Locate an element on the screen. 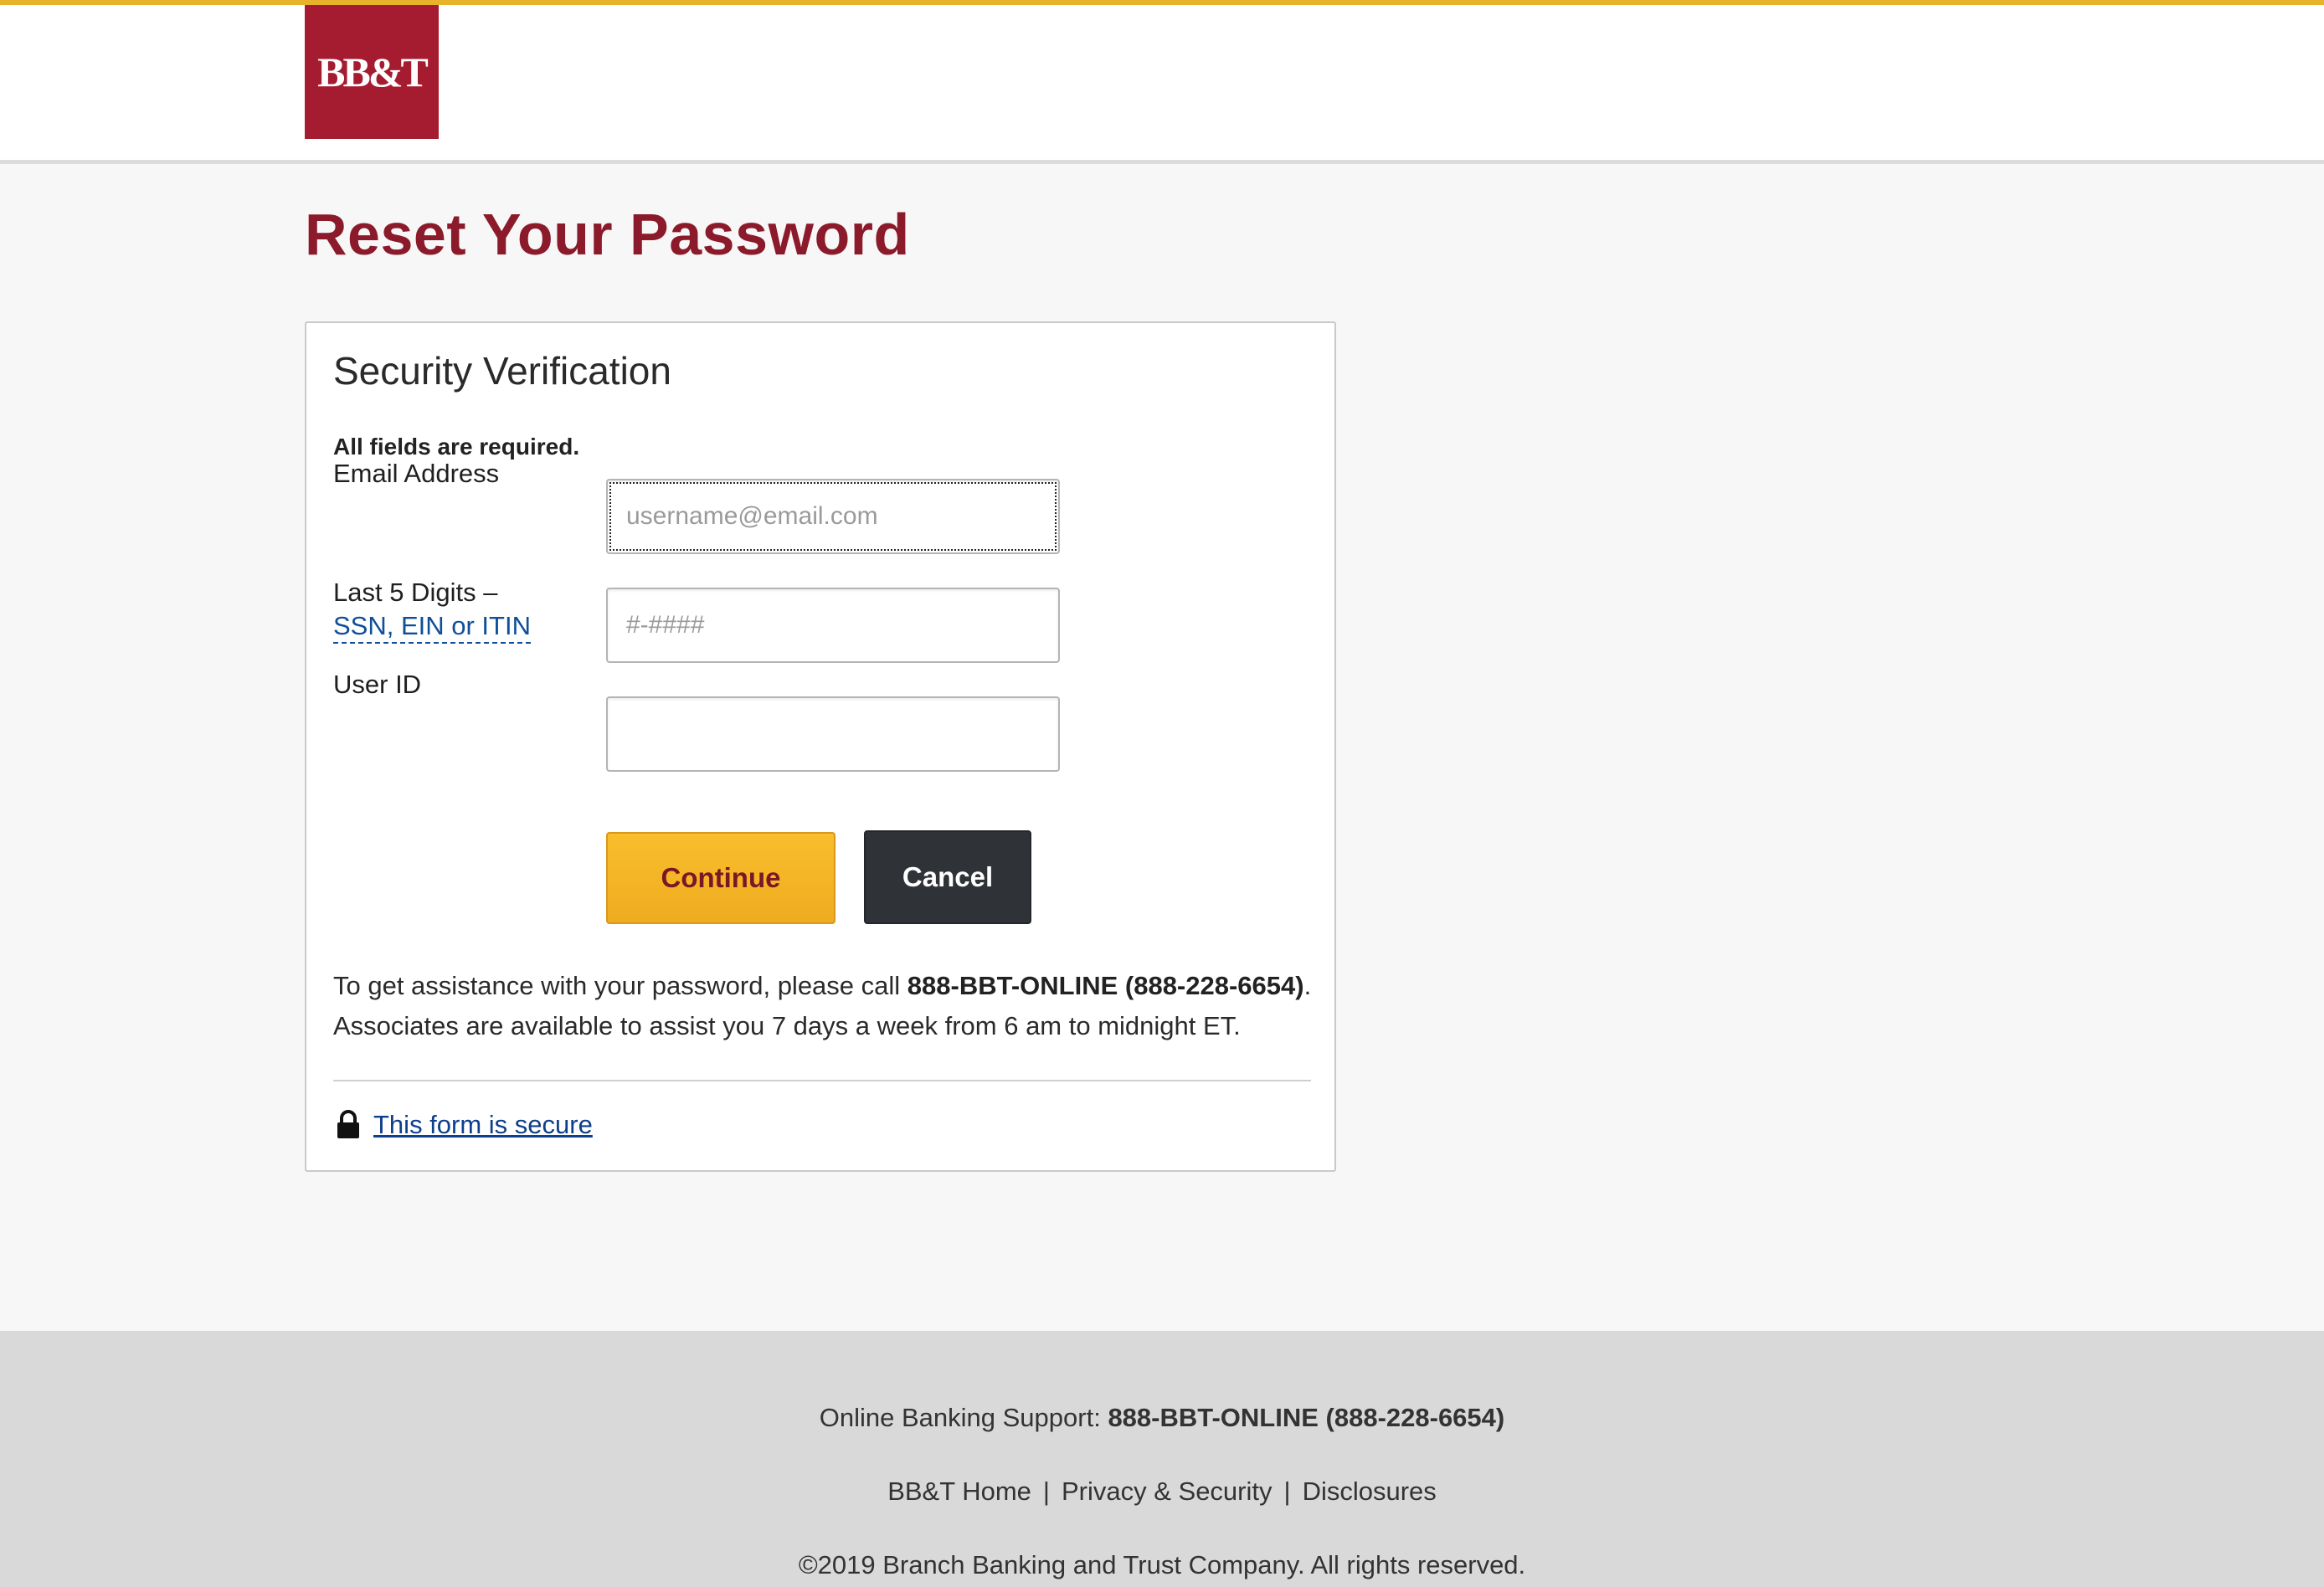 This screenshot has width=2324, height=1587. email-label: Email Address is located at coordinates (416, 473).